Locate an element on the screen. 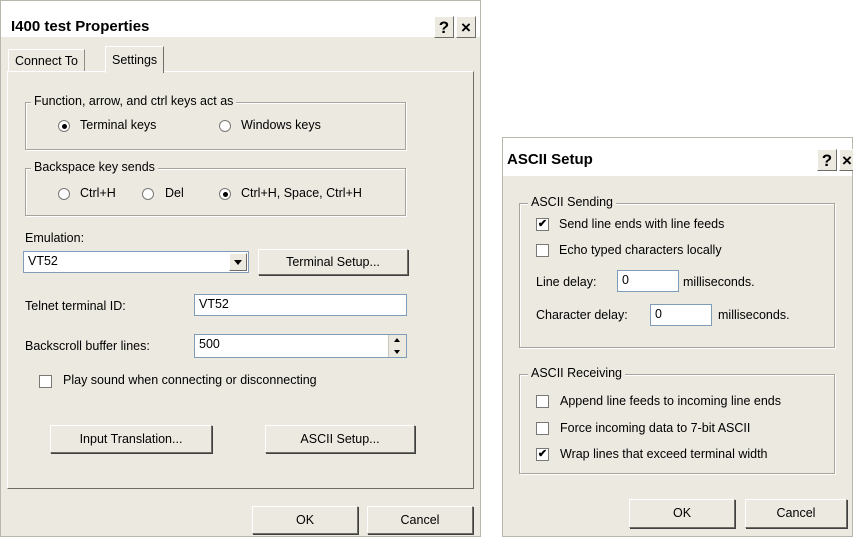 This screenshot has height=537, width=853. del-label: Del is located at coordinates (174, 193).